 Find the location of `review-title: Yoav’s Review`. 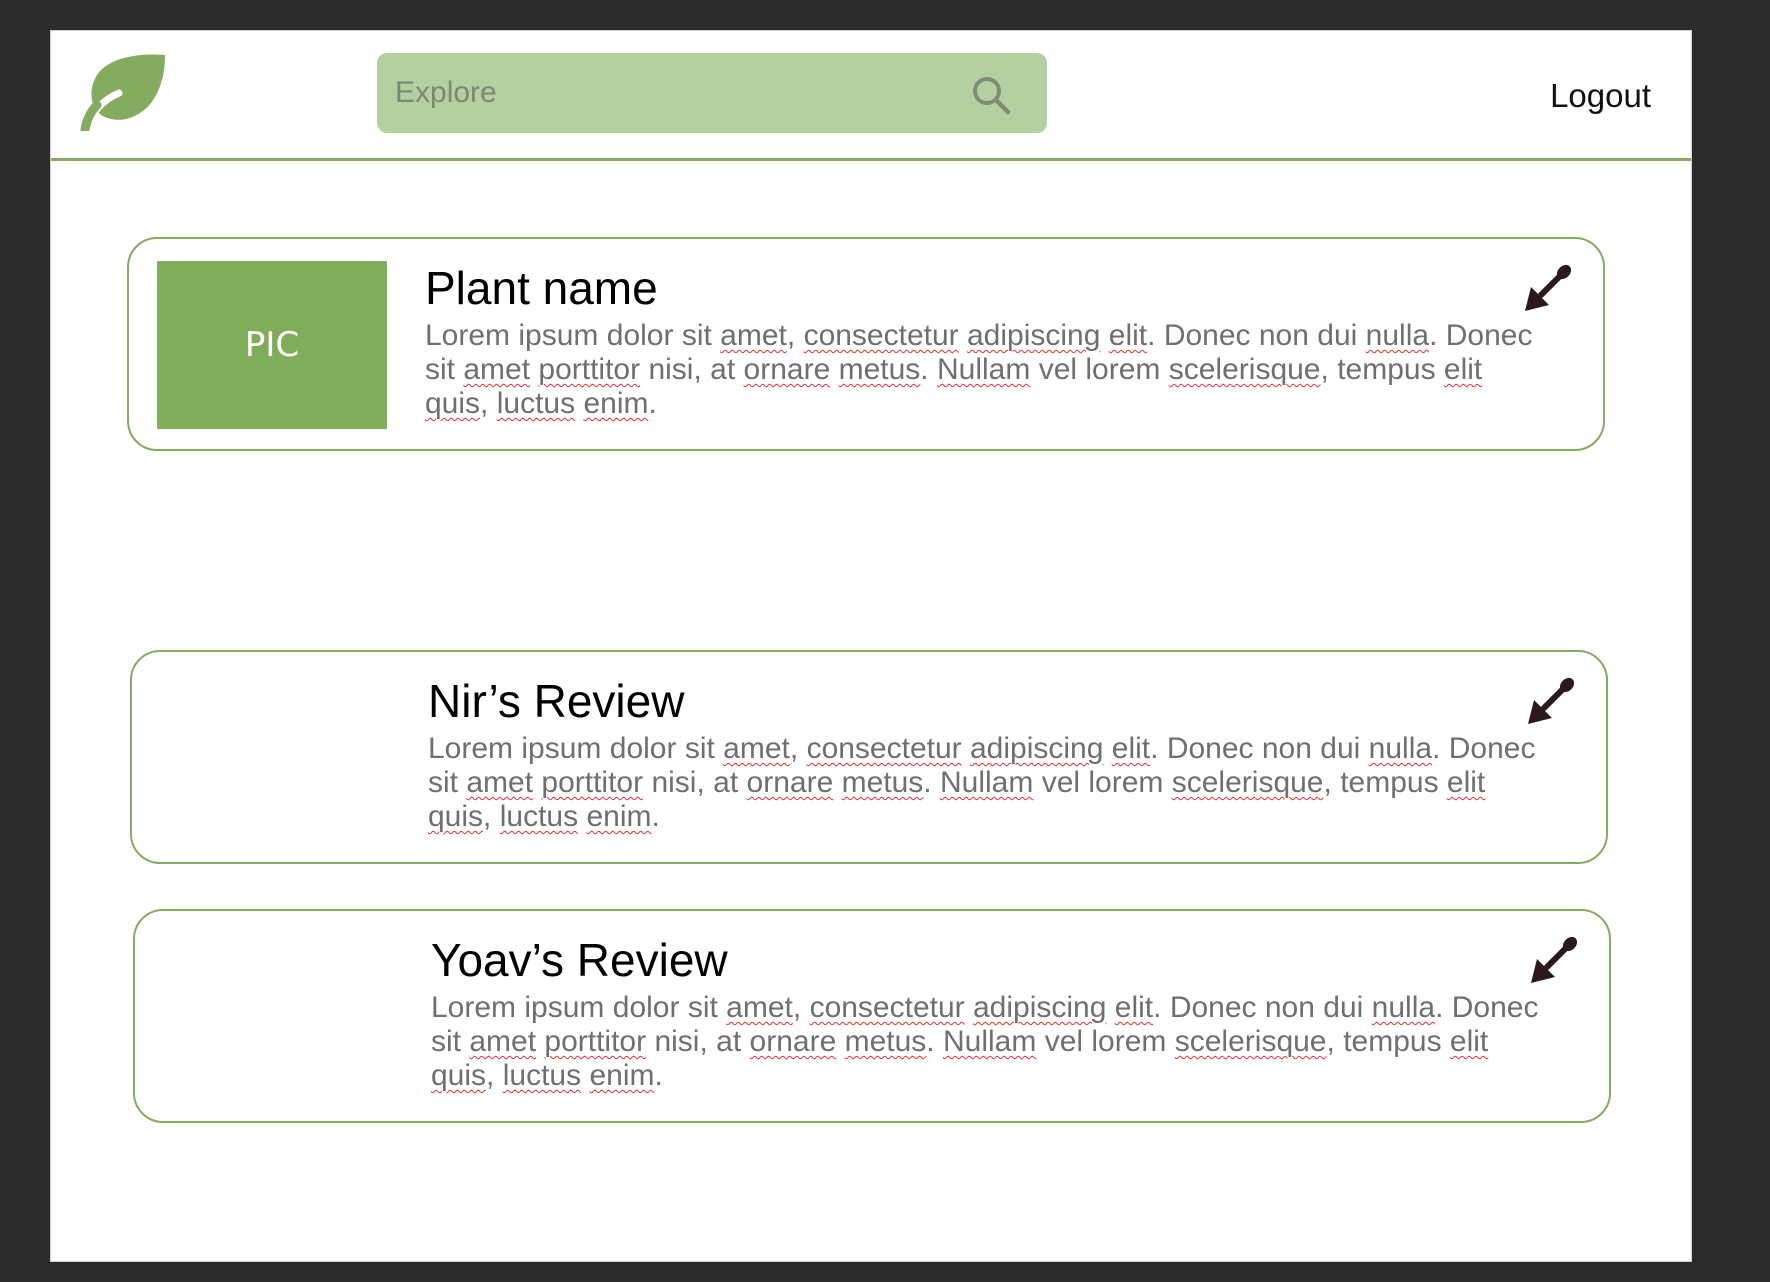

review-title: Yoav’s Review is located at coordinates (579, 960).